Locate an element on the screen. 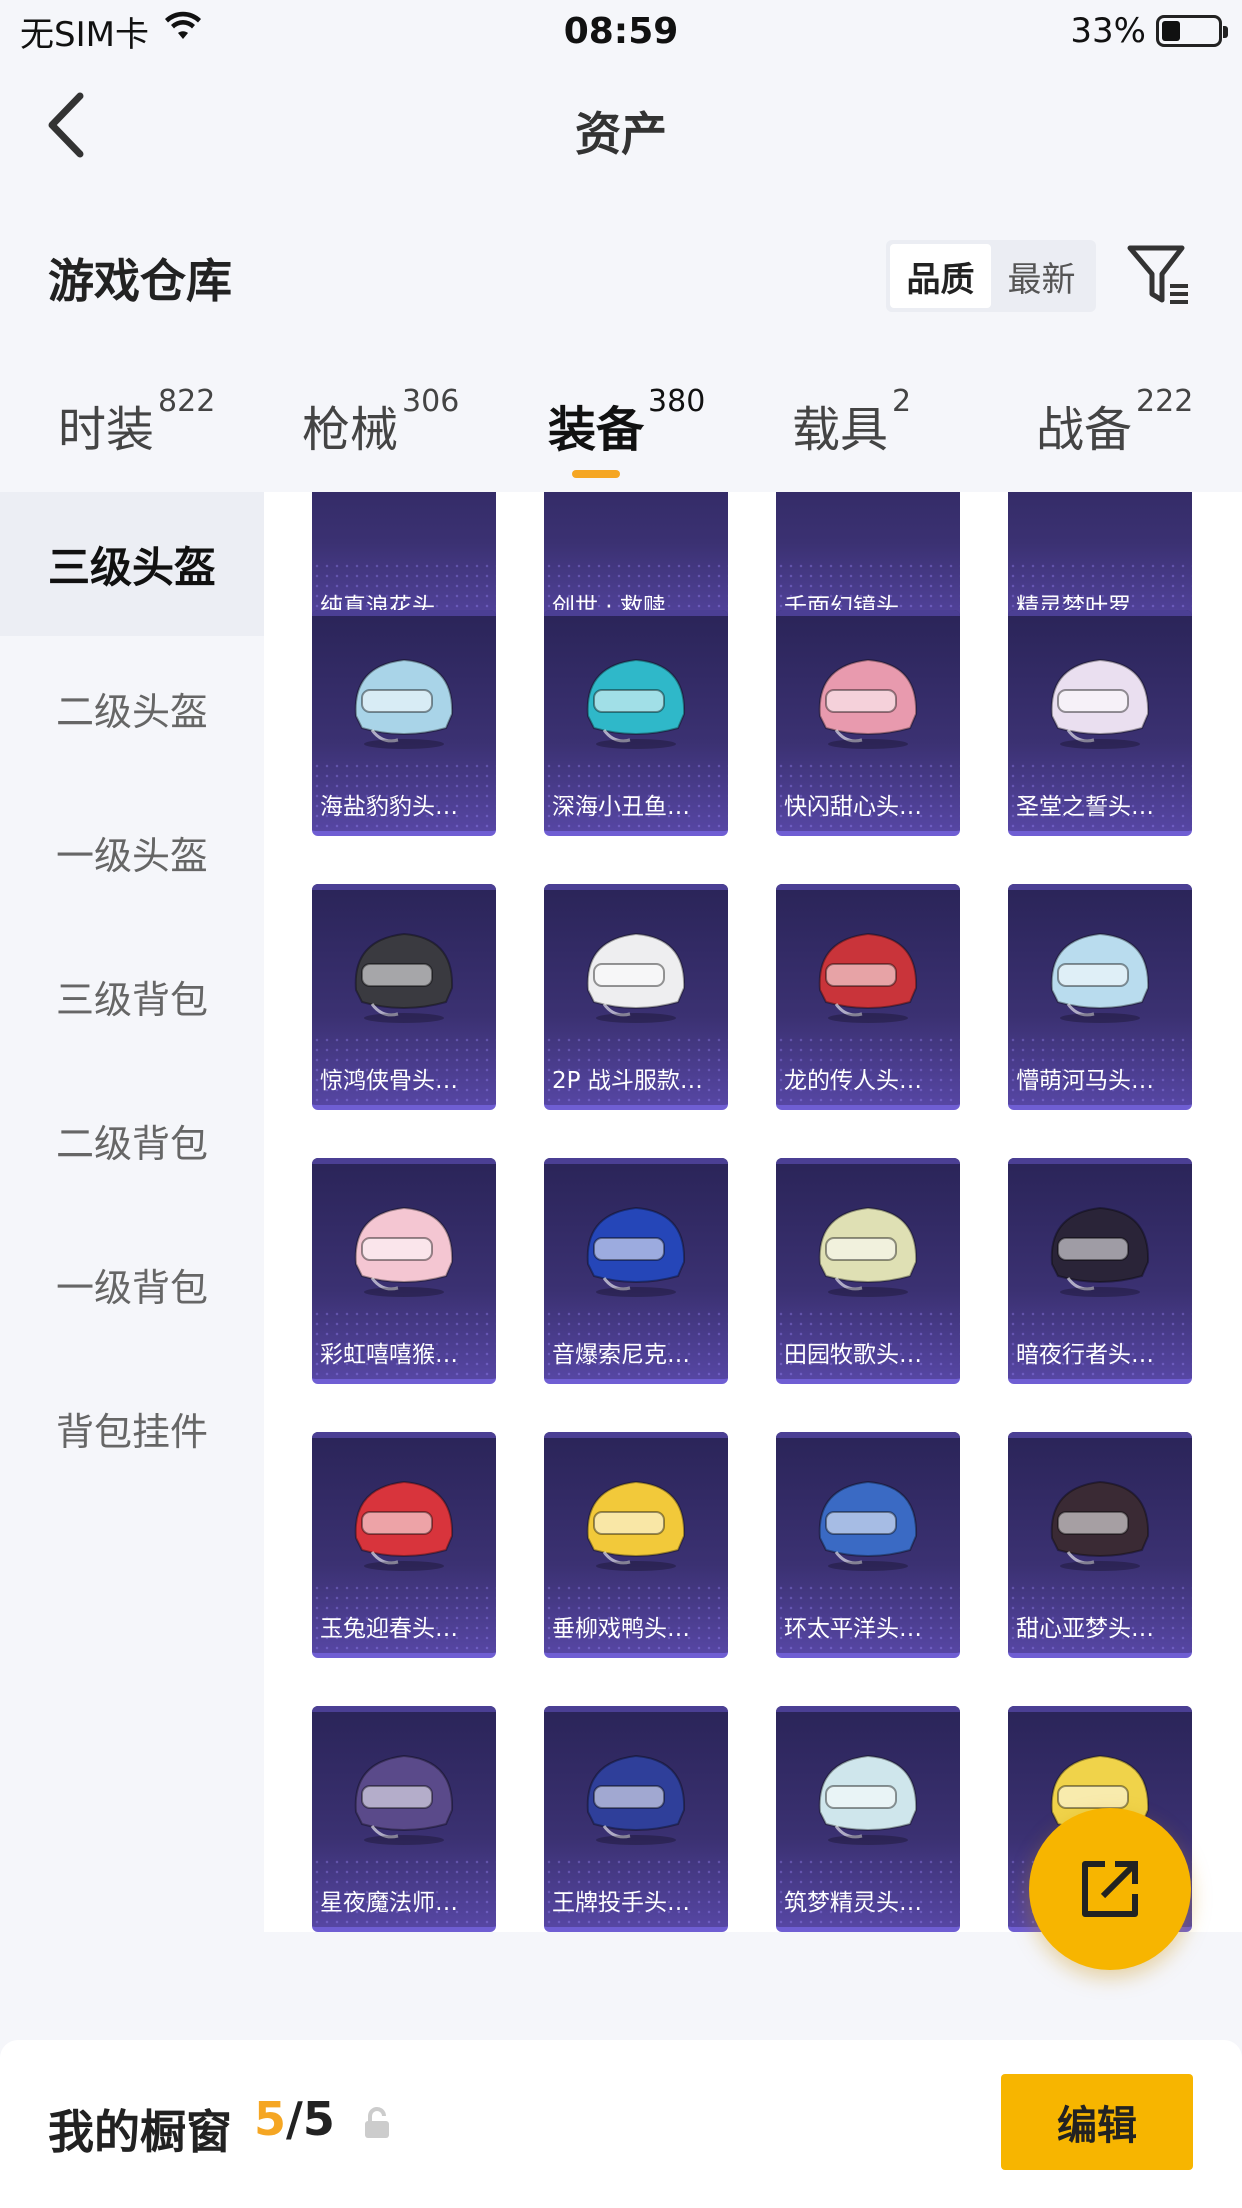 The width and height of the screenshot is (1242, 2208). tab-count: 380 is located at coordinates (677, 401).